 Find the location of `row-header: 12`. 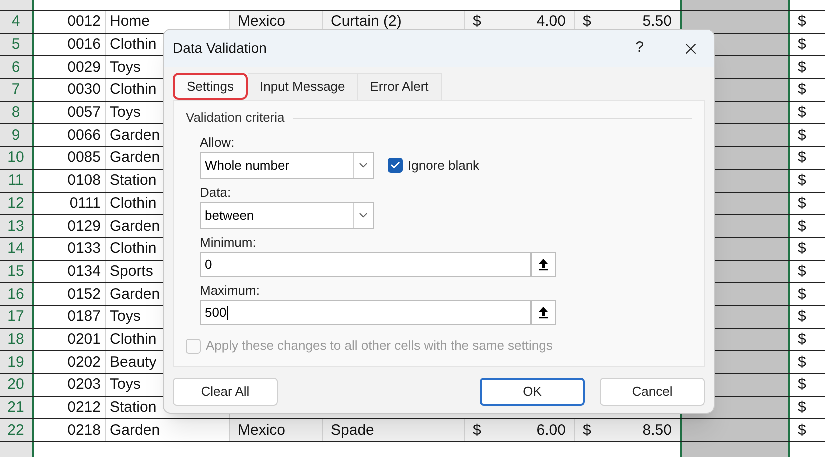

row-header: 12 is located at coordinates (17, 203).